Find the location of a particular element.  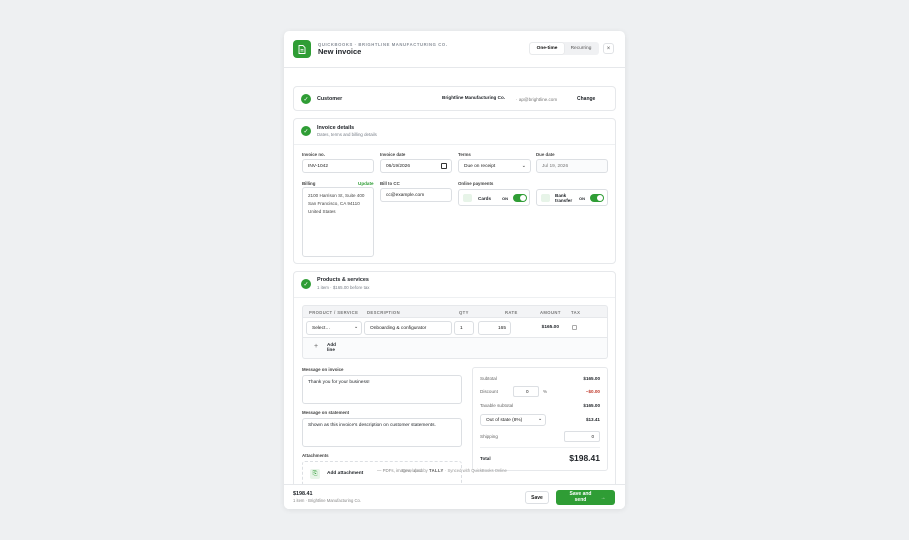

qty-input: 1 is located at coordinates (464, 328).